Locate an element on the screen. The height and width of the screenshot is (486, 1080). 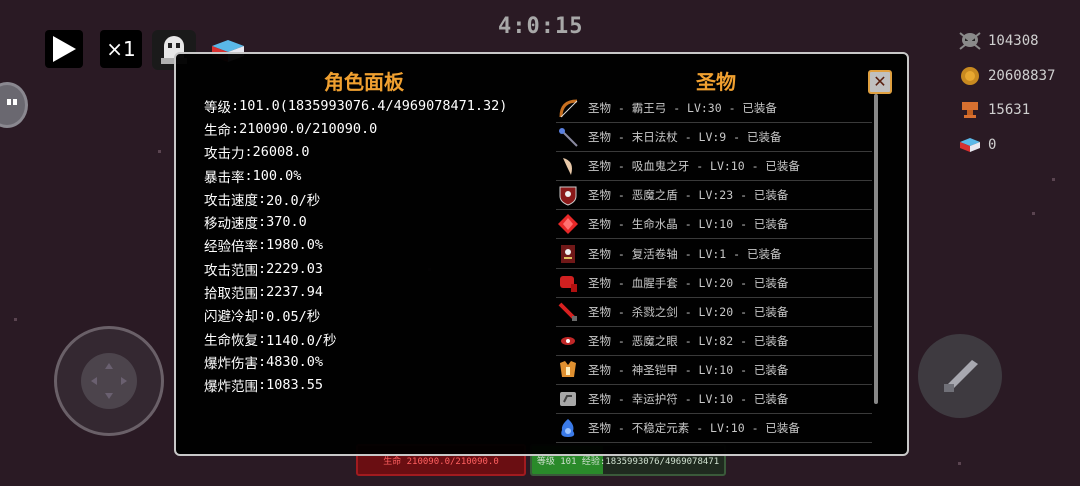
virtual-joystick is located at coordinates (109, 381).